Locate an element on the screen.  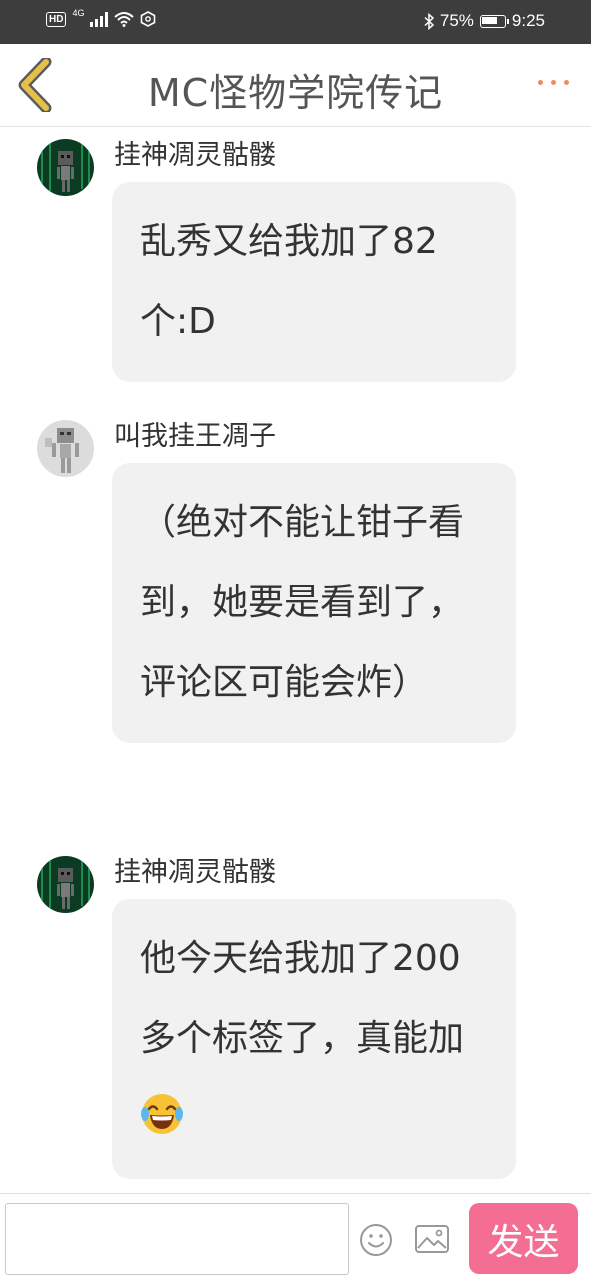
wifi-icon is located at coordinates (124, 19).